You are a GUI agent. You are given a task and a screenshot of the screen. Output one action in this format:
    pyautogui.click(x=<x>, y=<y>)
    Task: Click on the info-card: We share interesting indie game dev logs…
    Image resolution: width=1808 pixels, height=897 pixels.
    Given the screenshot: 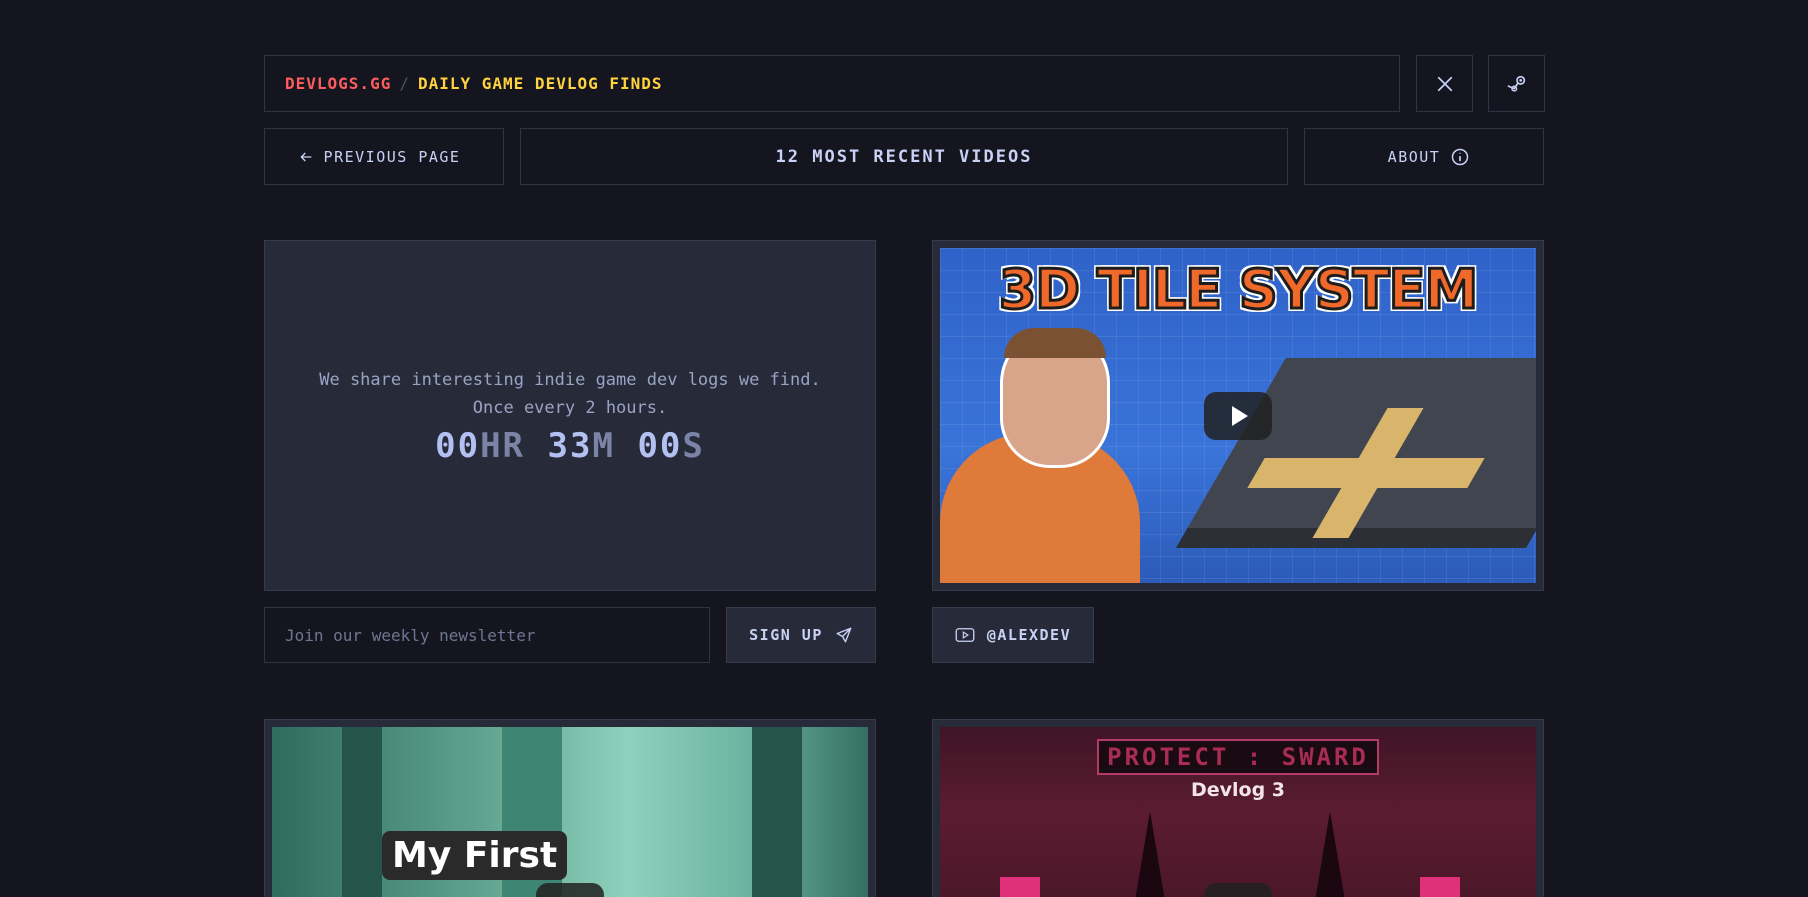 What is the action you would take?
    pyautogui.click(x=570, y=415)
    